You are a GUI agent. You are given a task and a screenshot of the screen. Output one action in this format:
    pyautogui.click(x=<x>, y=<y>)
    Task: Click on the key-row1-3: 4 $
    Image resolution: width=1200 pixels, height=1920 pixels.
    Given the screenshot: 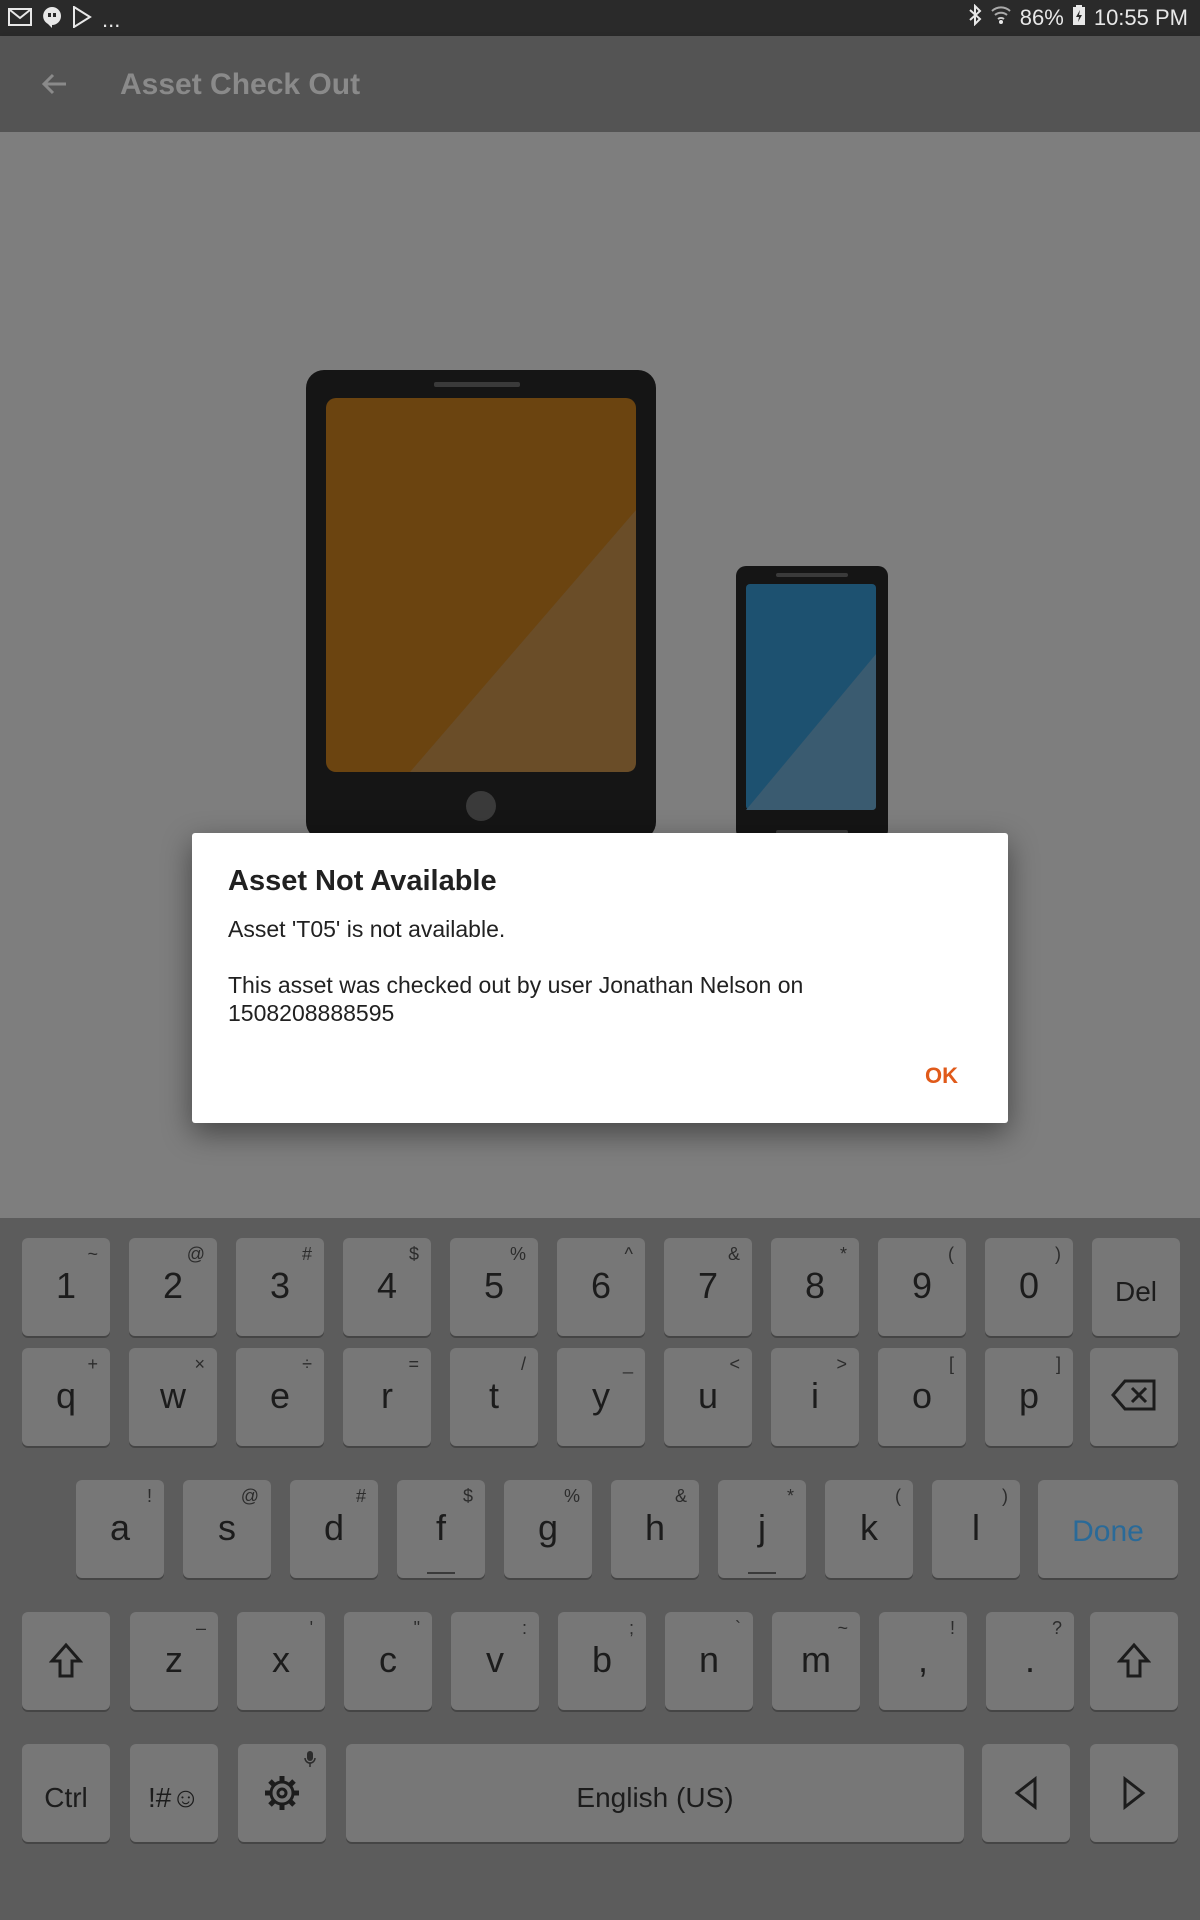 What is the action you would take?
    pyautogui.click(x=387, y=1287)
    